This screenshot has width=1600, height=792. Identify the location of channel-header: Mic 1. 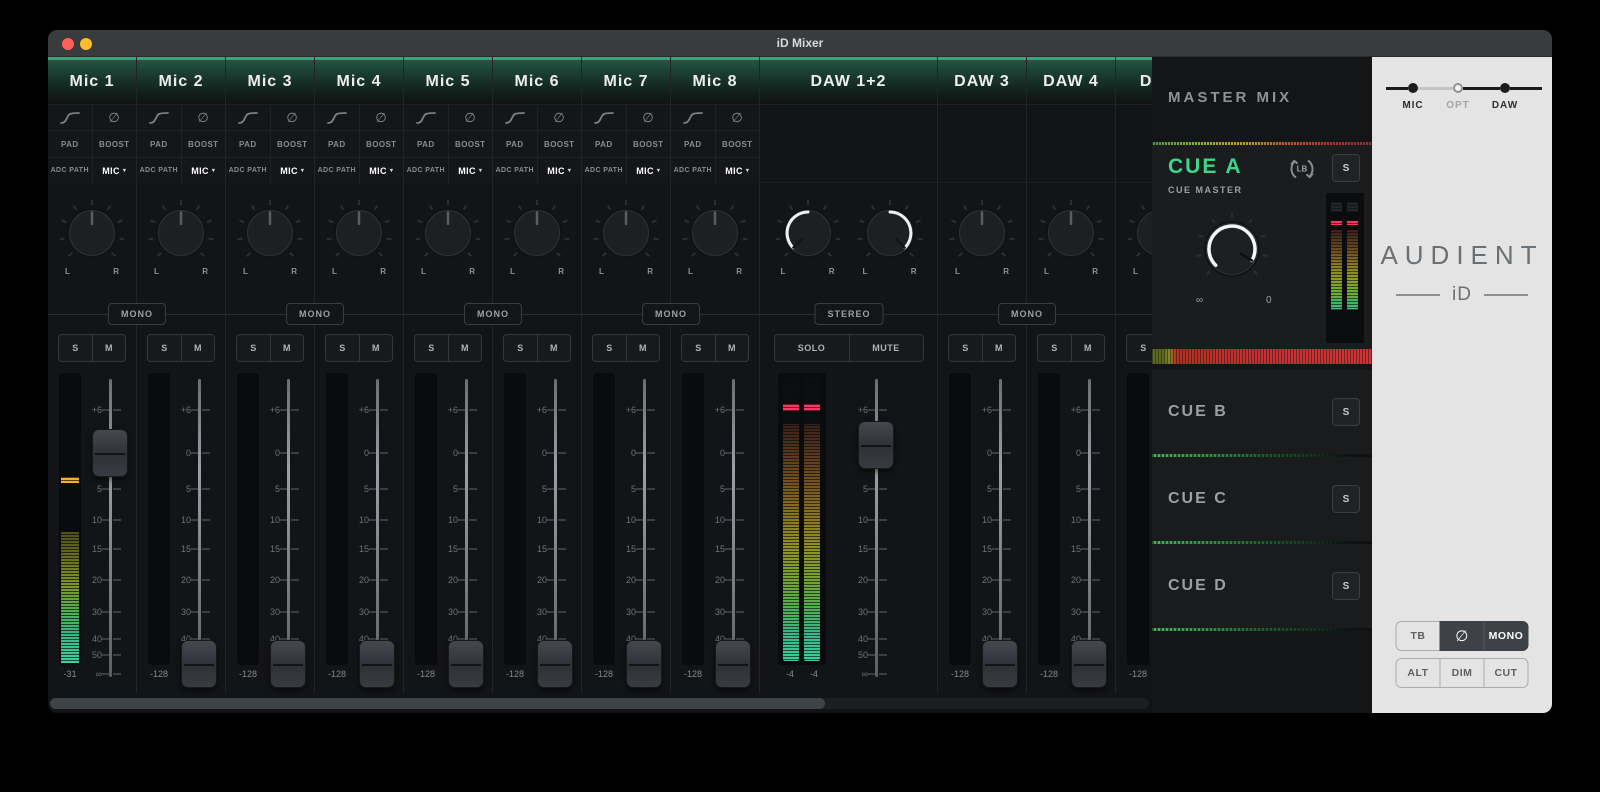
(92, 81).